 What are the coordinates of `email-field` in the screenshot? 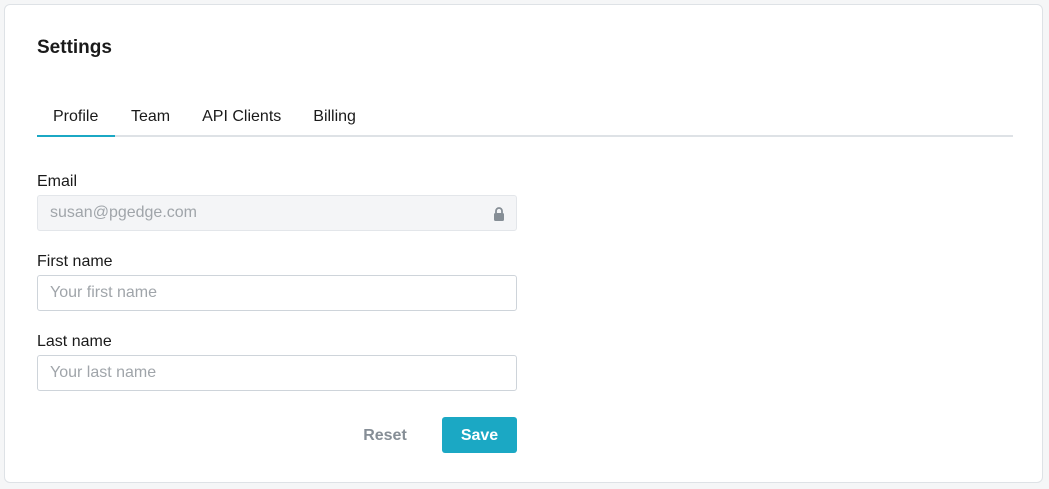 It's located at (277, 213).